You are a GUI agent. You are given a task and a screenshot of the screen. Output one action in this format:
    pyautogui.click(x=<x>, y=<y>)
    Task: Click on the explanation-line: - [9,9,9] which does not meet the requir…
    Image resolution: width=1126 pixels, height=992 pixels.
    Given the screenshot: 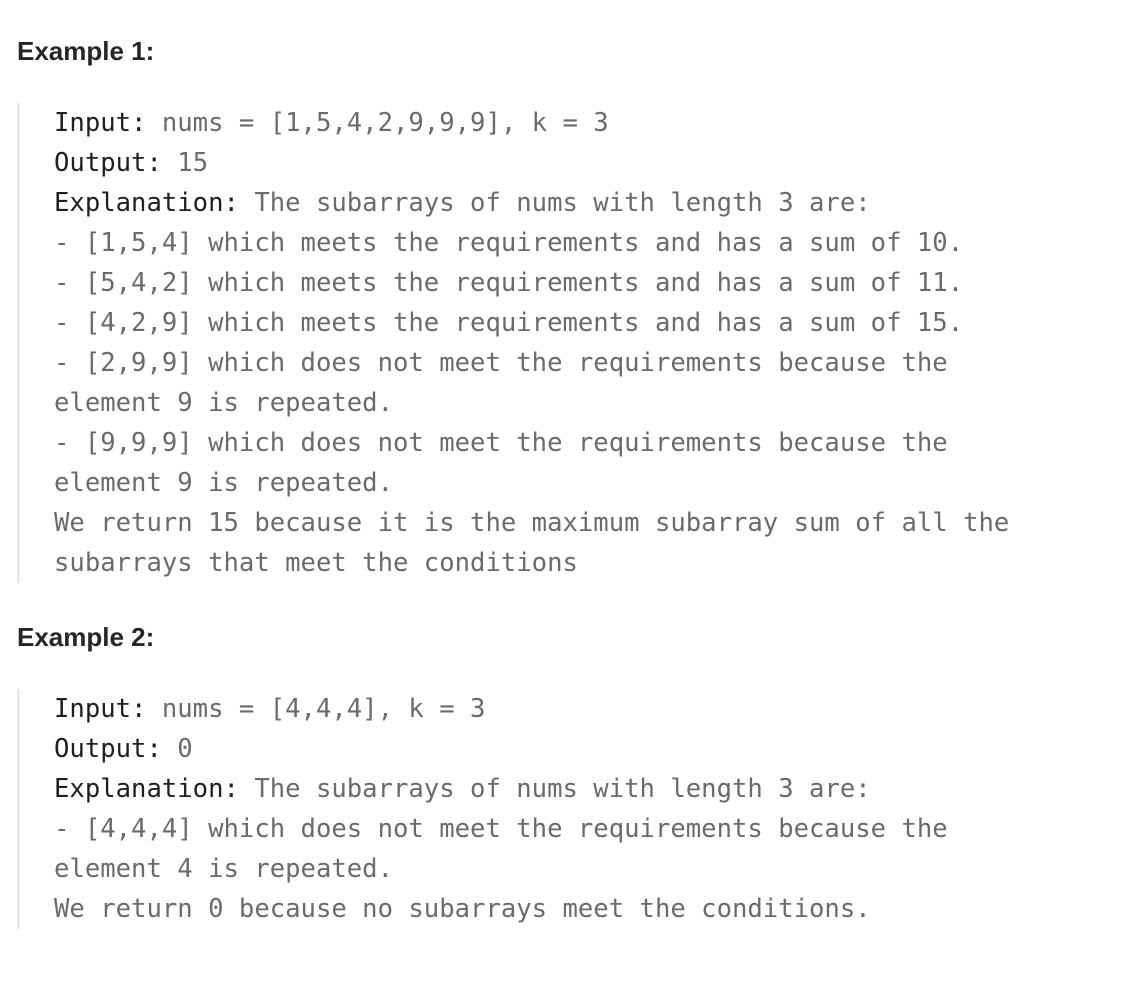 What is the action you would take?
    pyautogui.click(x=501, y=443)
    